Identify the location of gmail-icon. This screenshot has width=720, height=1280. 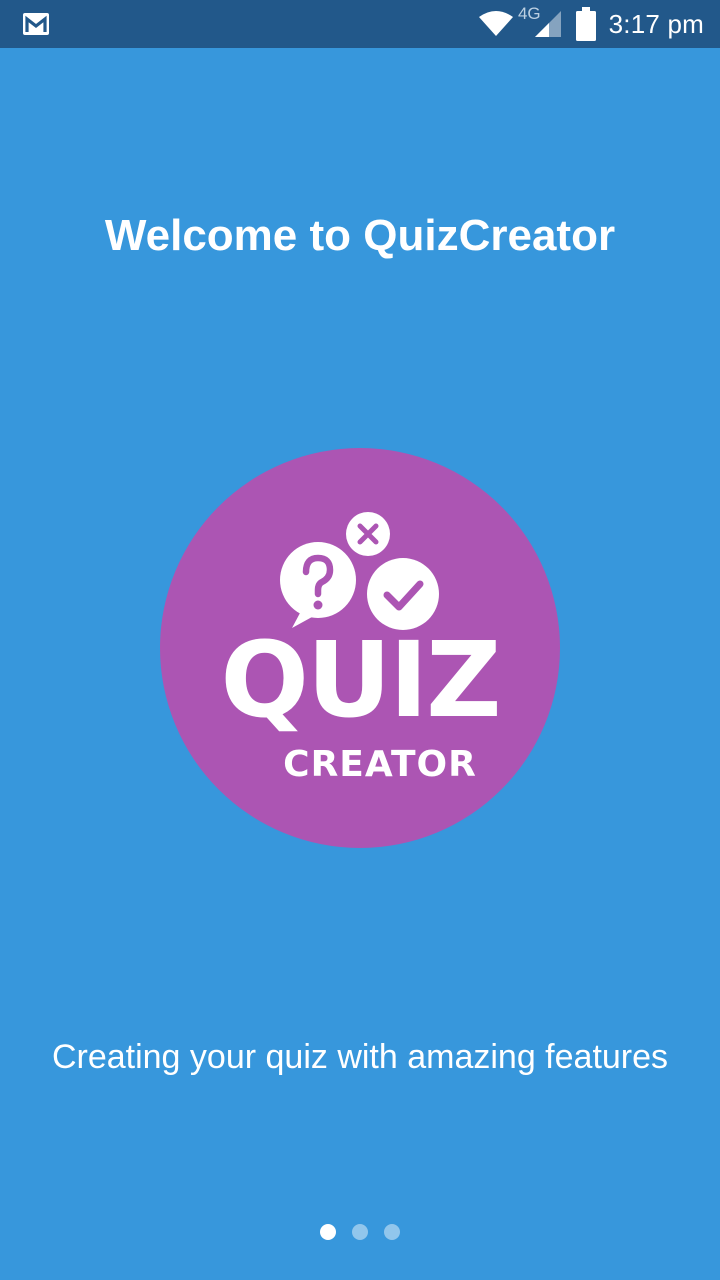
(36, 24).